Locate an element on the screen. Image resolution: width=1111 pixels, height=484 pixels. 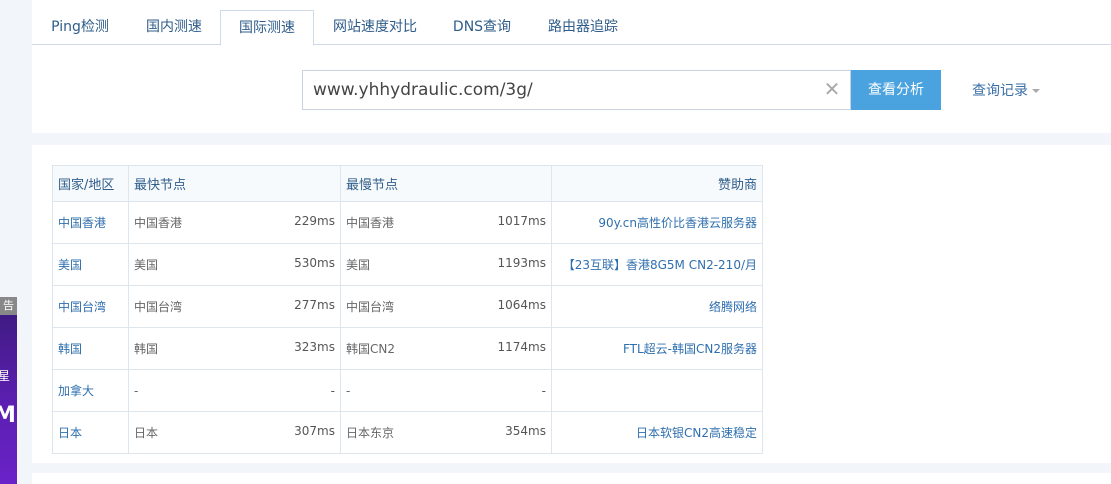
ad-tag: 告 is located at coordinates (8, 306).